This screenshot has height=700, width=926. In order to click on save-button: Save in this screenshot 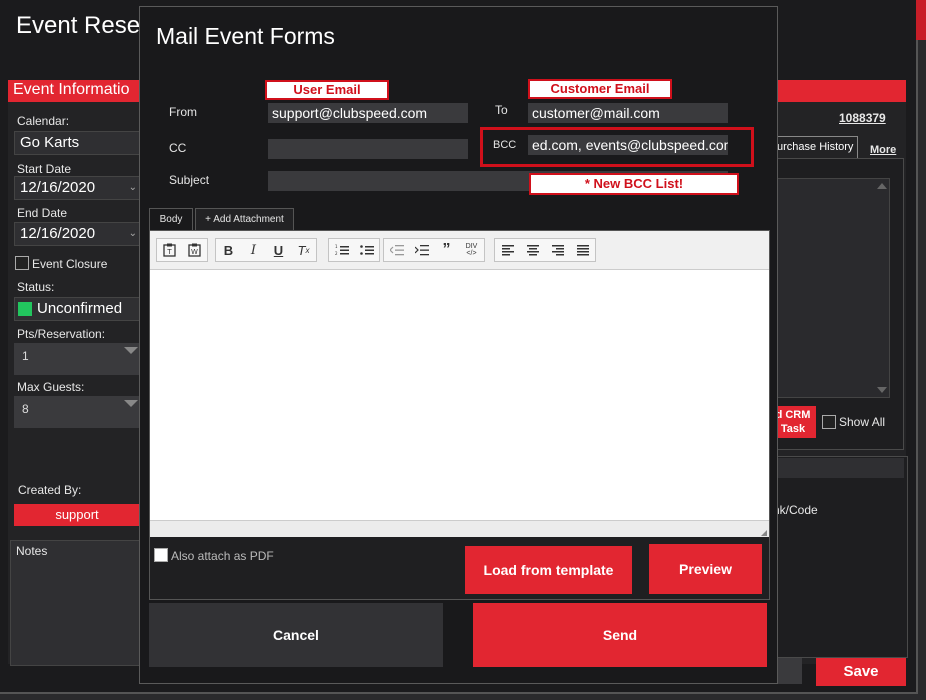, I will do `click(861, 672)`.